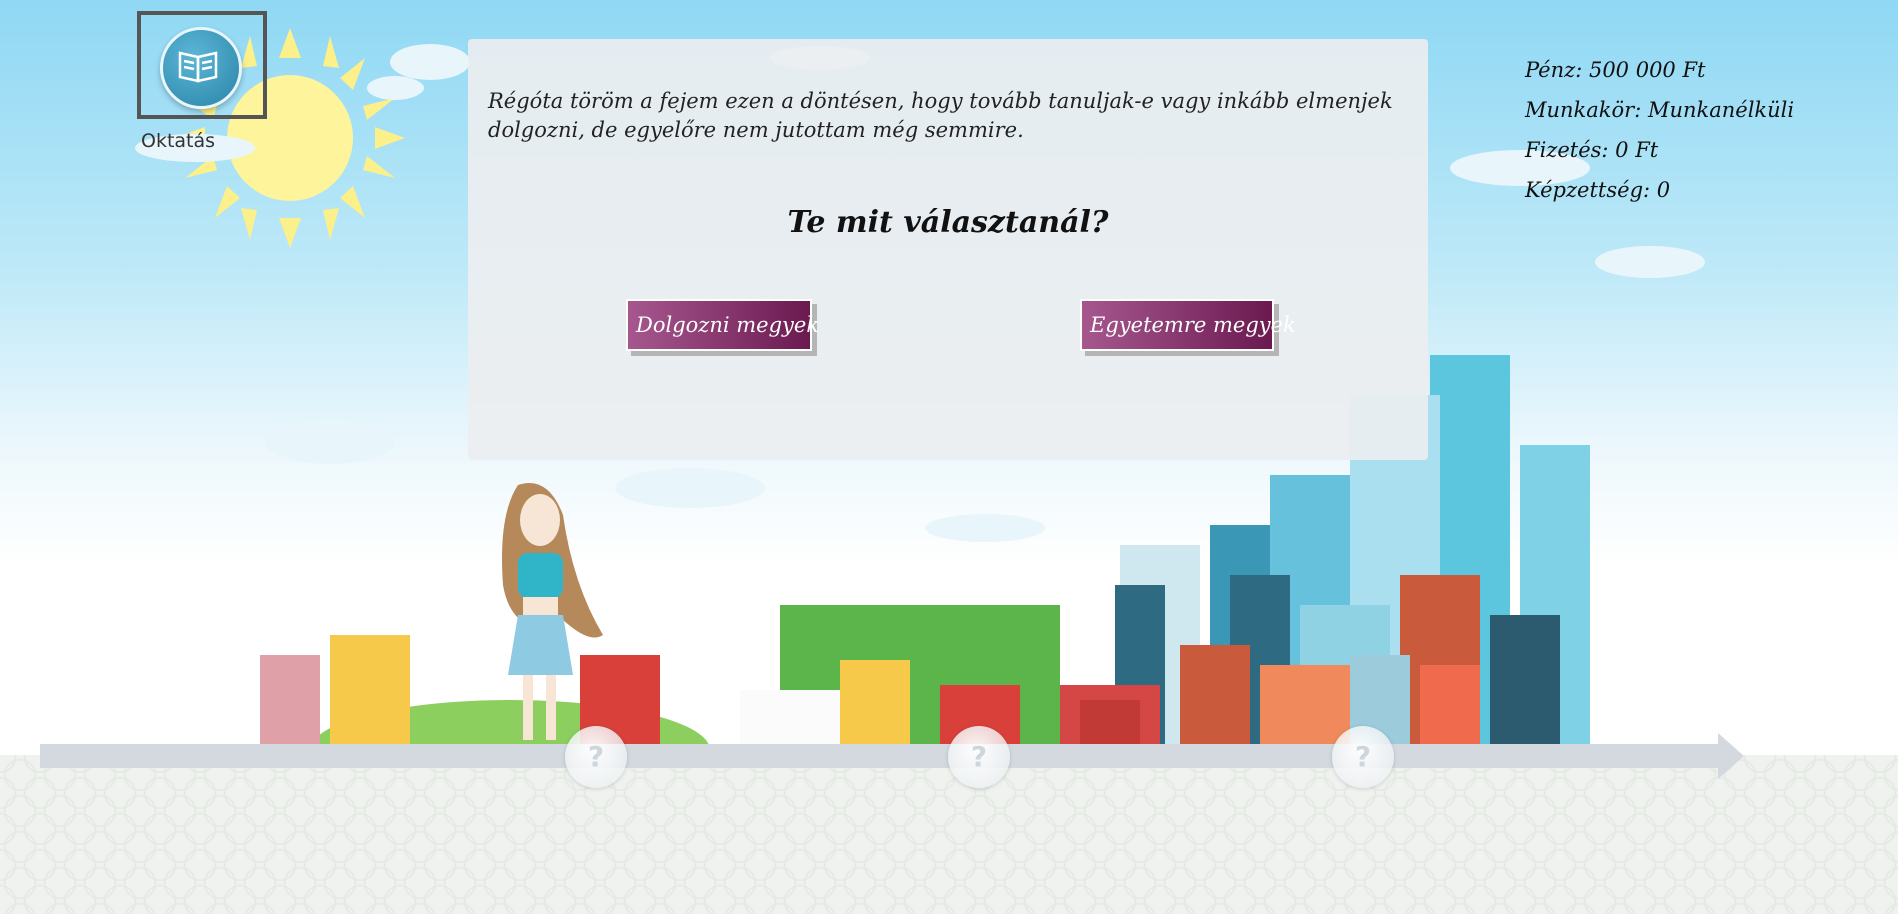 The height and width of the screenshot is (914, 1898). What do you see at coordinates (1592, 150) in the screenshot?
I see `salary-stat: Fizetés: 0 Ft` at bounding box center [1592, 150].